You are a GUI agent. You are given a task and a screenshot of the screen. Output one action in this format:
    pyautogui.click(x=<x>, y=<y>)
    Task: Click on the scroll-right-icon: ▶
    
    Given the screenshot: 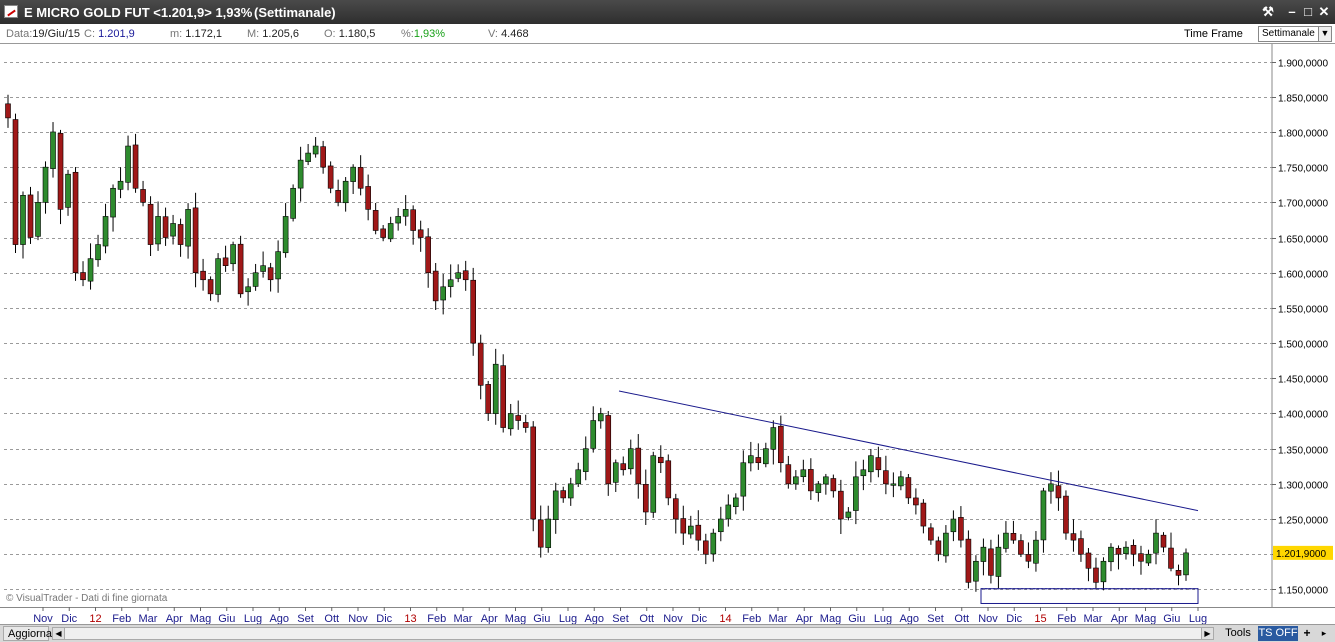 What is the action you would take?
    pyautogui.click(x=1207, y=633)
    